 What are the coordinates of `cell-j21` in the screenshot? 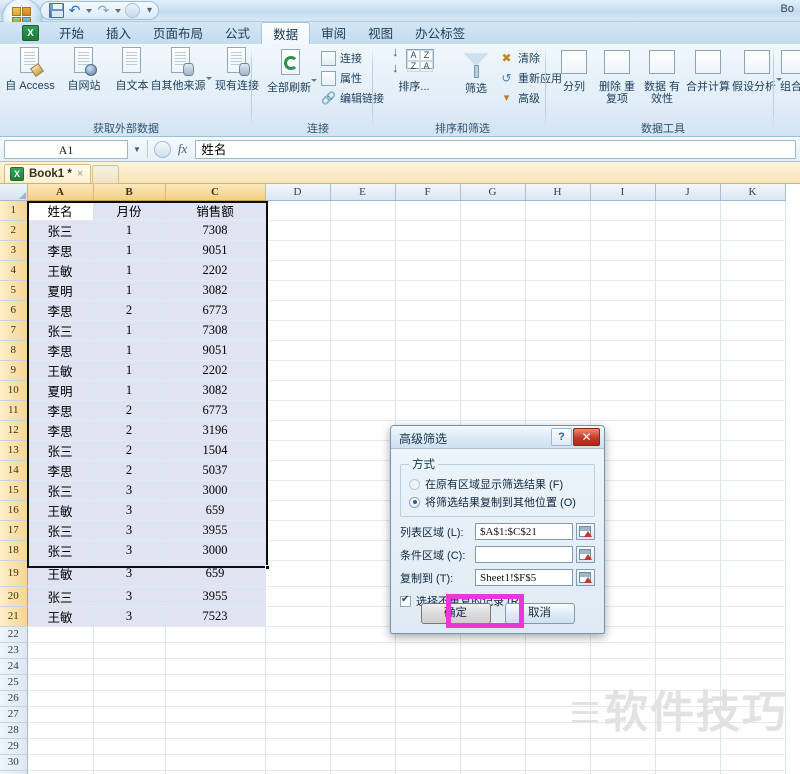 It's located at (688, 616).